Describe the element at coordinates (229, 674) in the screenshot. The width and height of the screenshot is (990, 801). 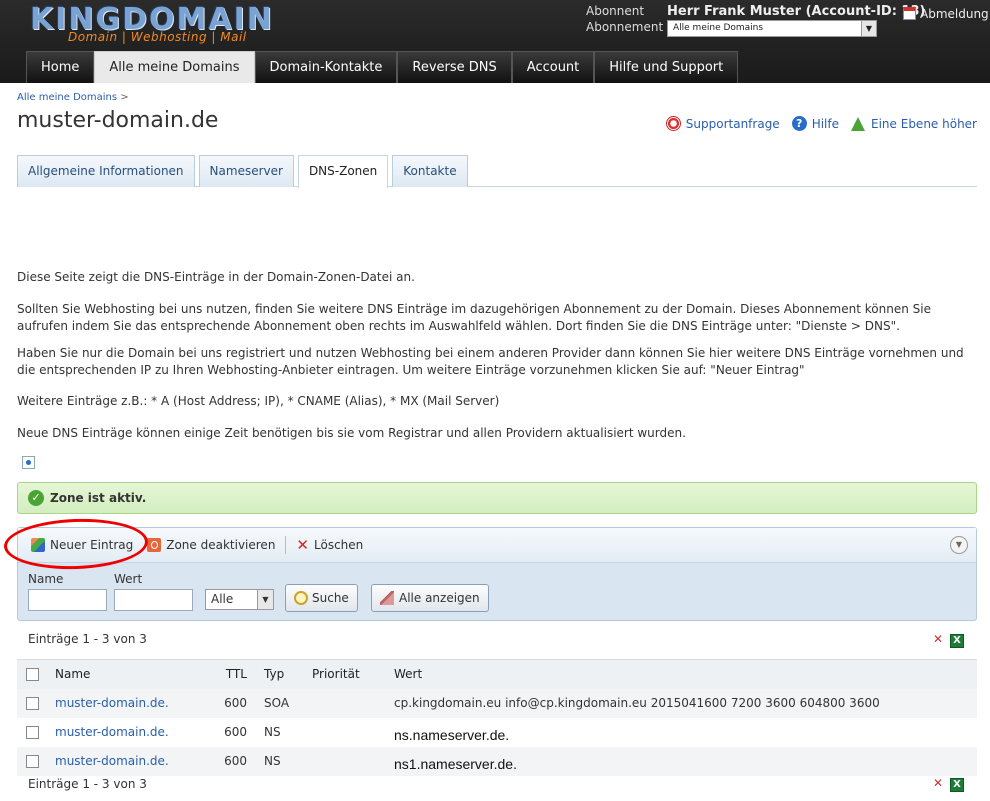
I see `column-header-ttl: TTL` at that location.